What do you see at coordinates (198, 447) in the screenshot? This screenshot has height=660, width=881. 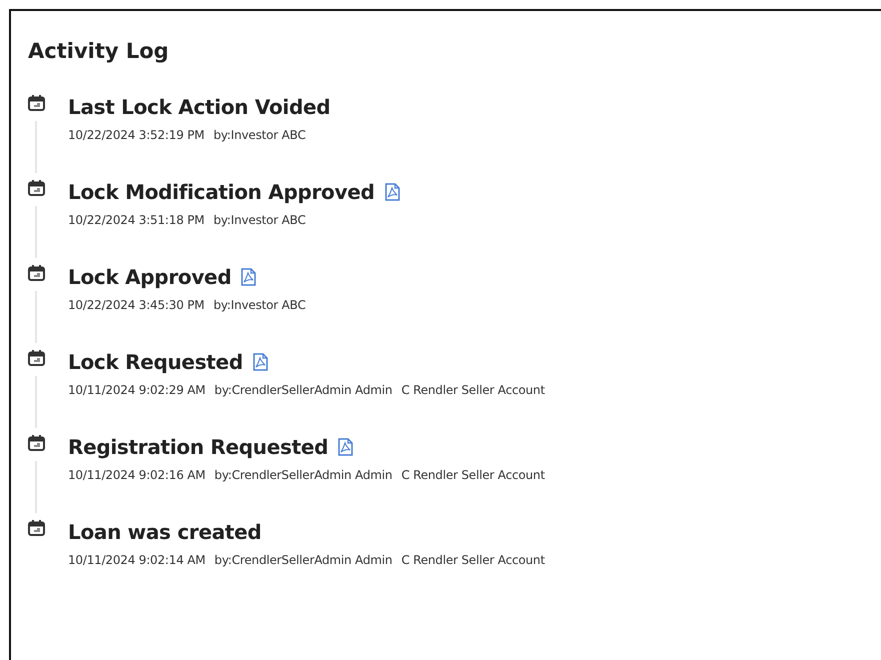 I see `entry-title: Registration Requested` at bounding box center [198, 447].